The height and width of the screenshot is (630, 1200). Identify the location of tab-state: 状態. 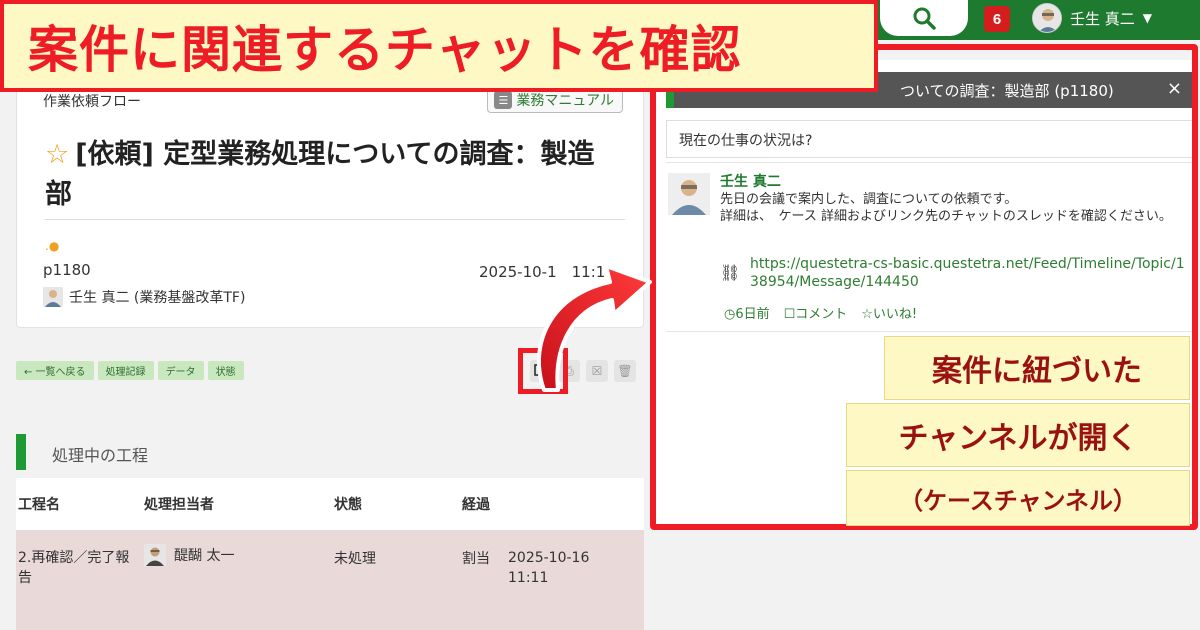
(225, 370).